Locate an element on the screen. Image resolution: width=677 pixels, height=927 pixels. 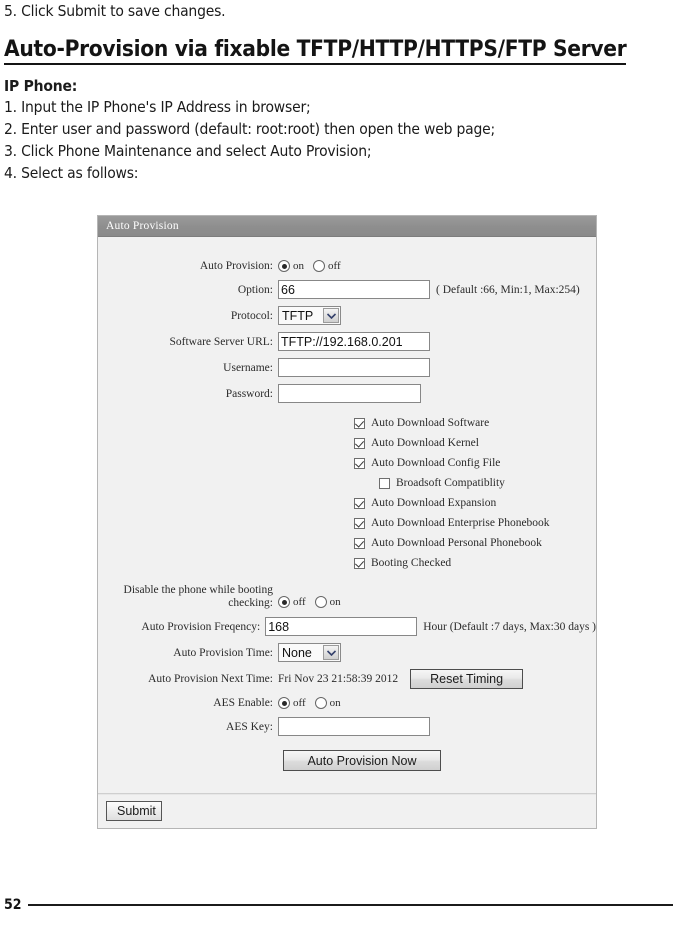
checkbox-booting-checked is located at coordinates (359, 563).